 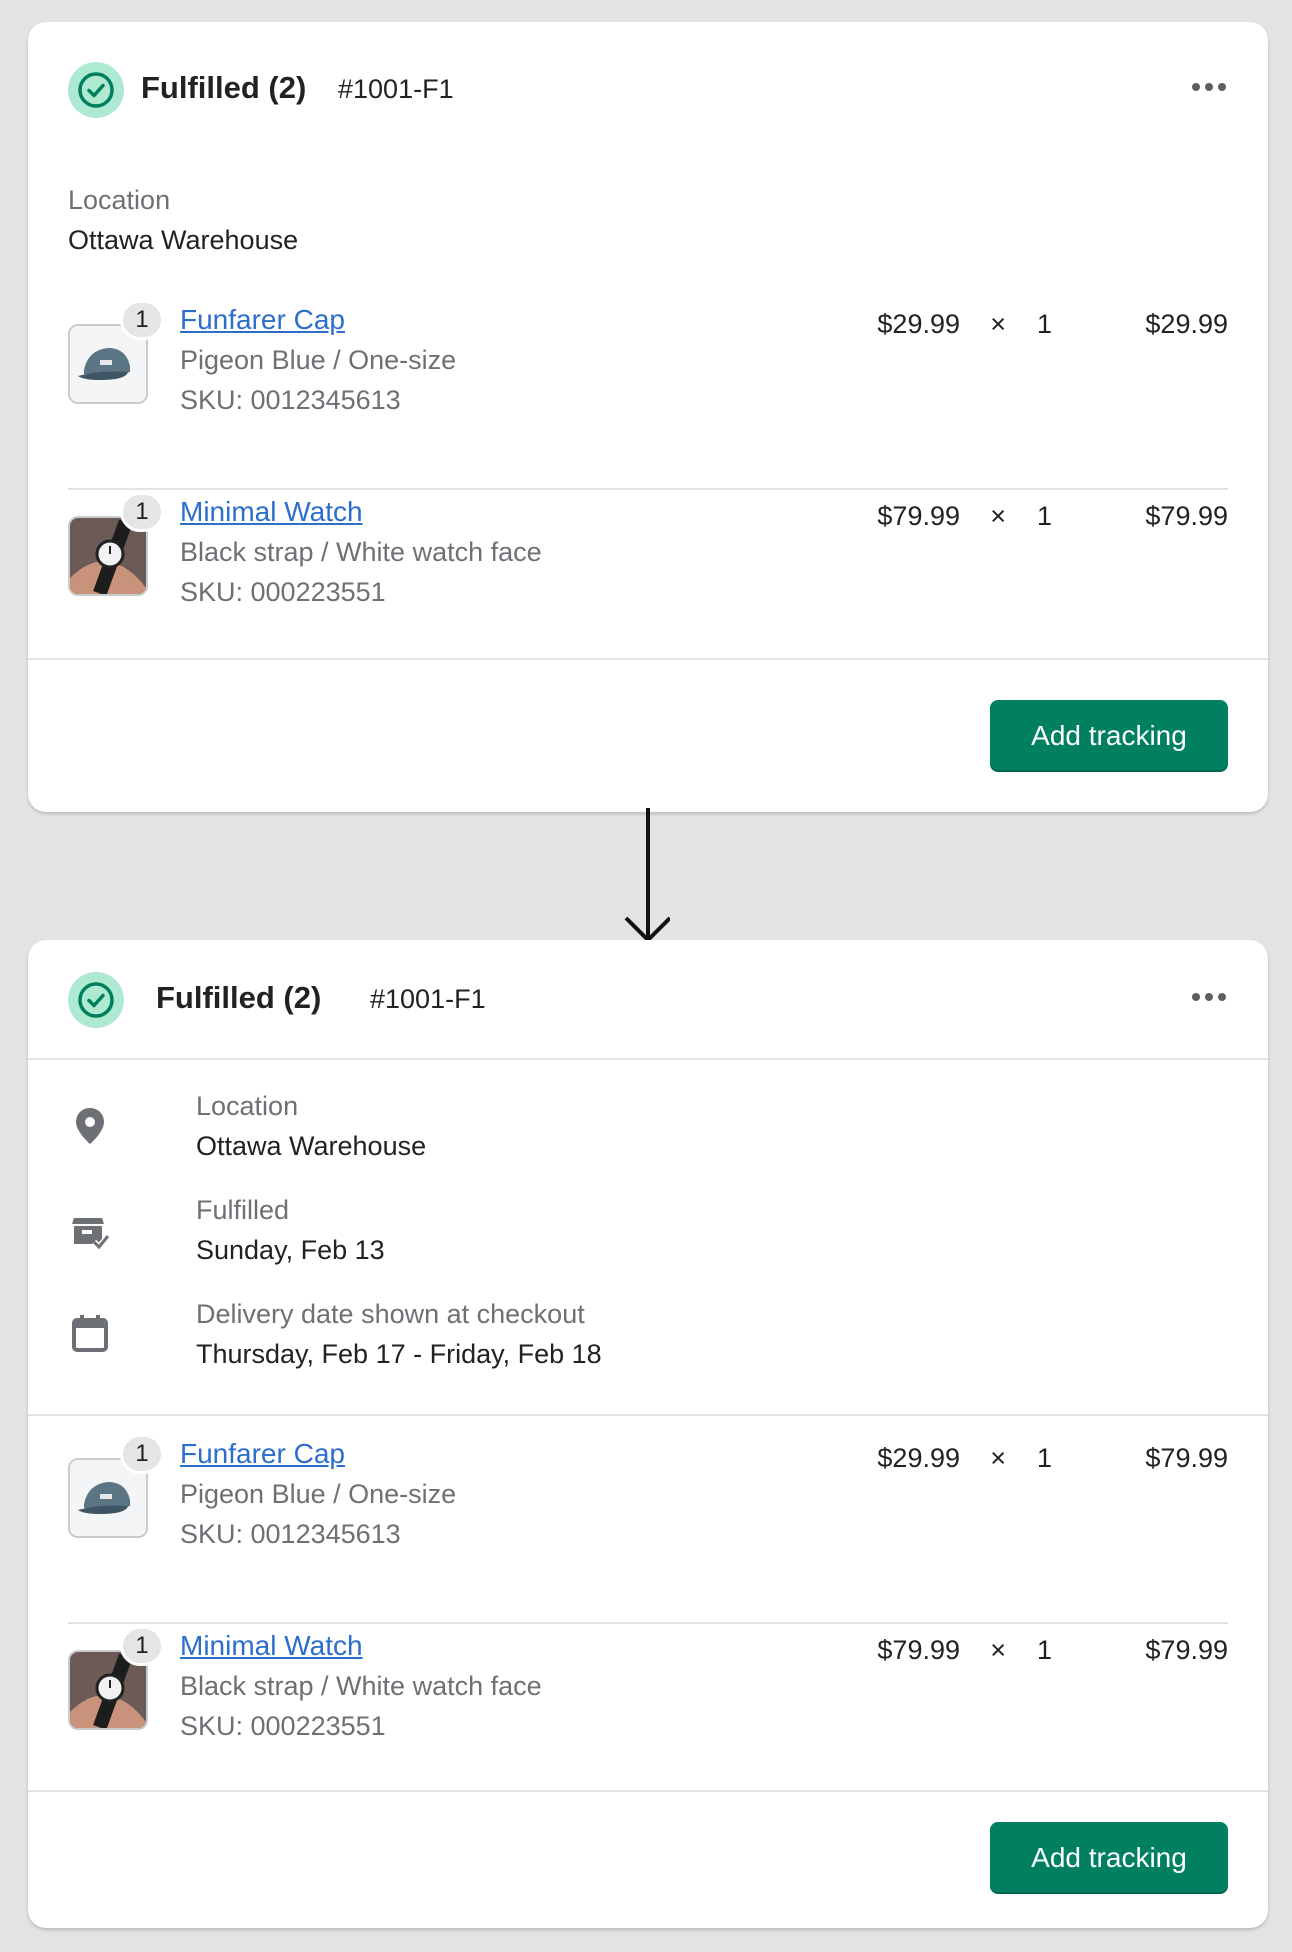 What do you see at coordinates (1186, 324) in the screenshot?
I see `line-total: $29.99` at bounding box center [1186, 324].